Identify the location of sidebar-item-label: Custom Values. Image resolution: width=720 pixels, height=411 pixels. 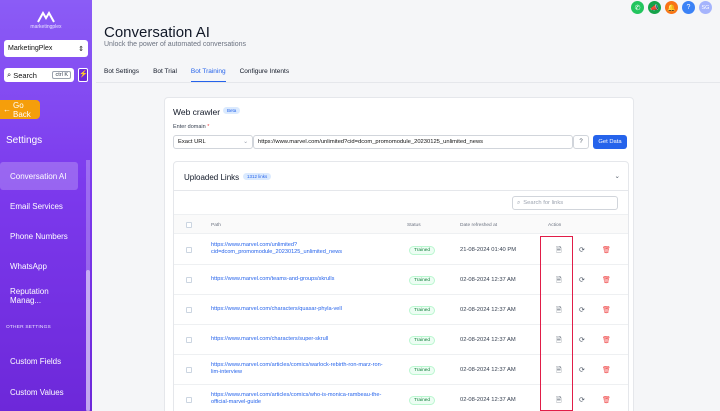
(37, 392).